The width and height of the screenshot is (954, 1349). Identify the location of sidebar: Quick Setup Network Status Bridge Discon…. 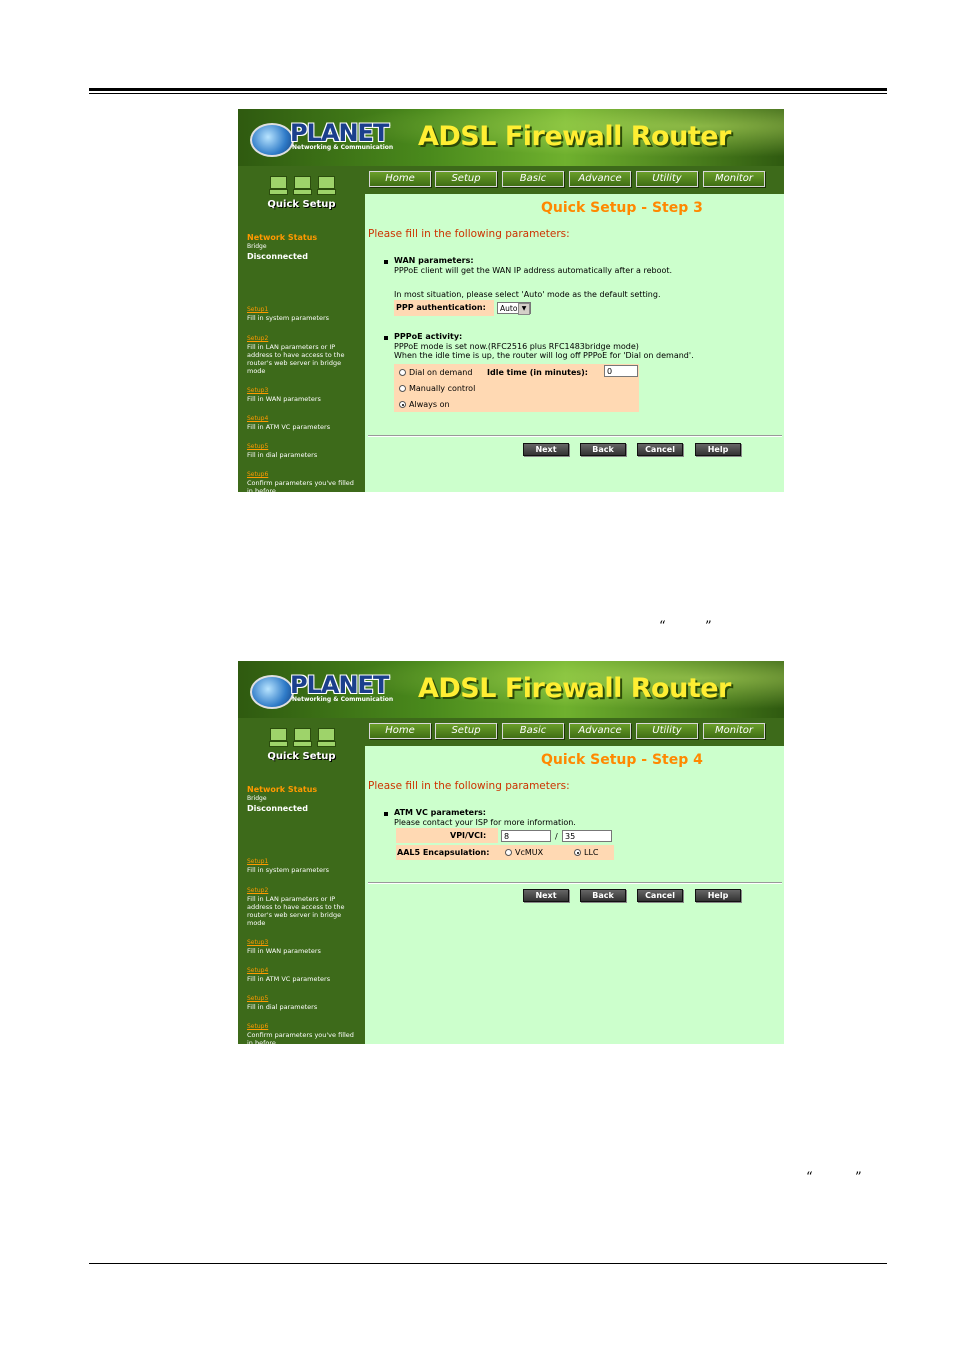
(301, 329).